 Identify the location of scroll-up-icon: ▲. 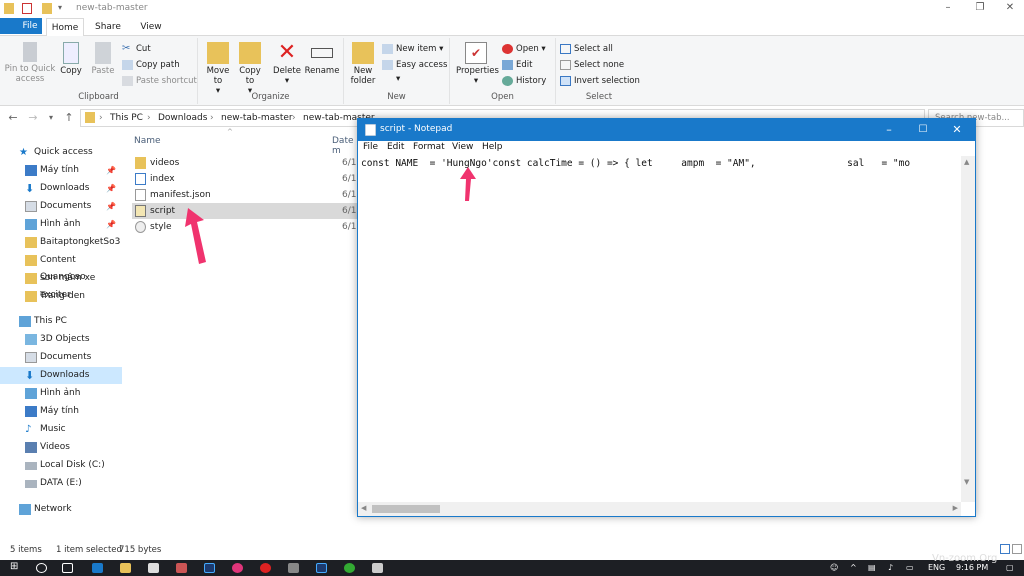
(966, 162).